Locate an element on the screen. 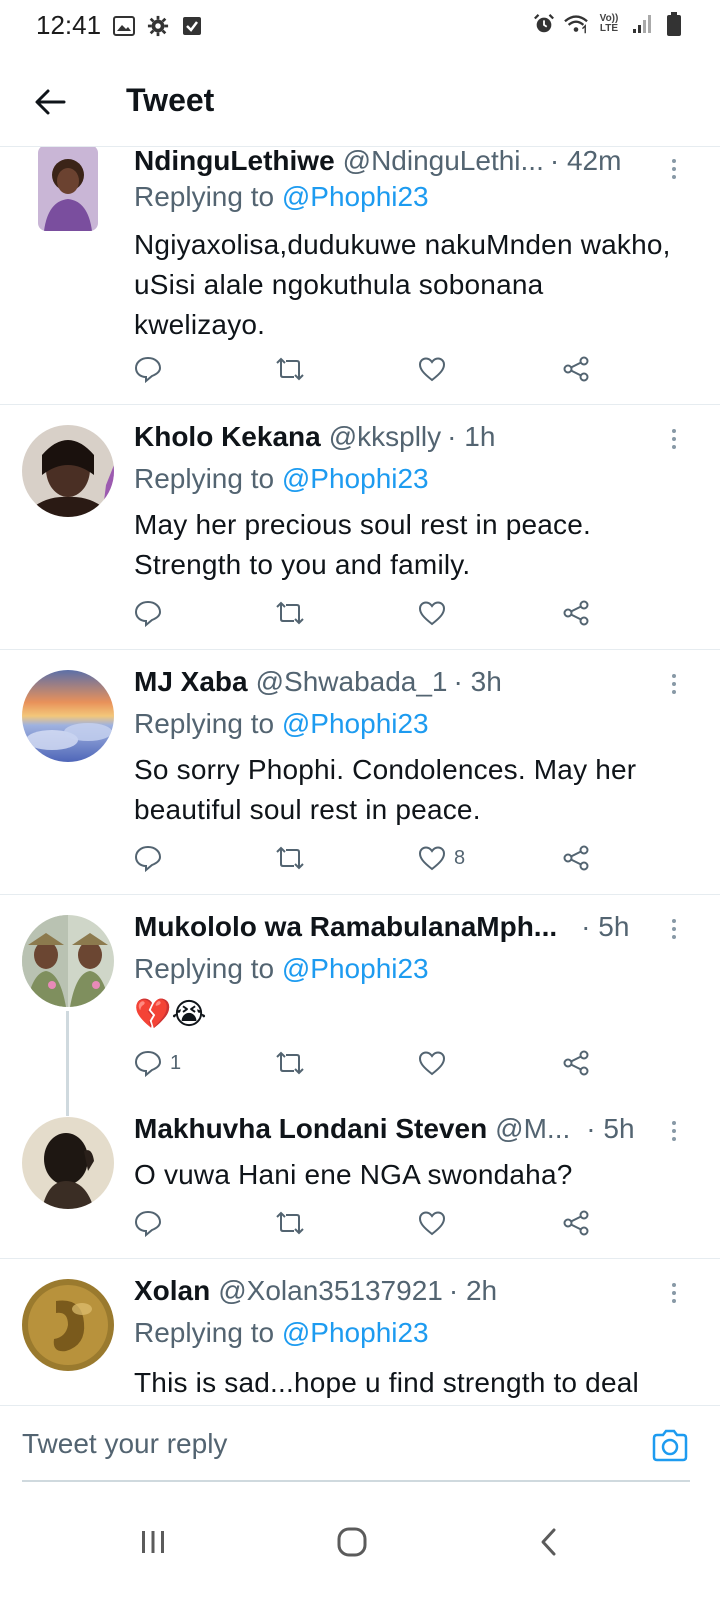  author-handle: @kksplly is located at coordinates (385, 437).